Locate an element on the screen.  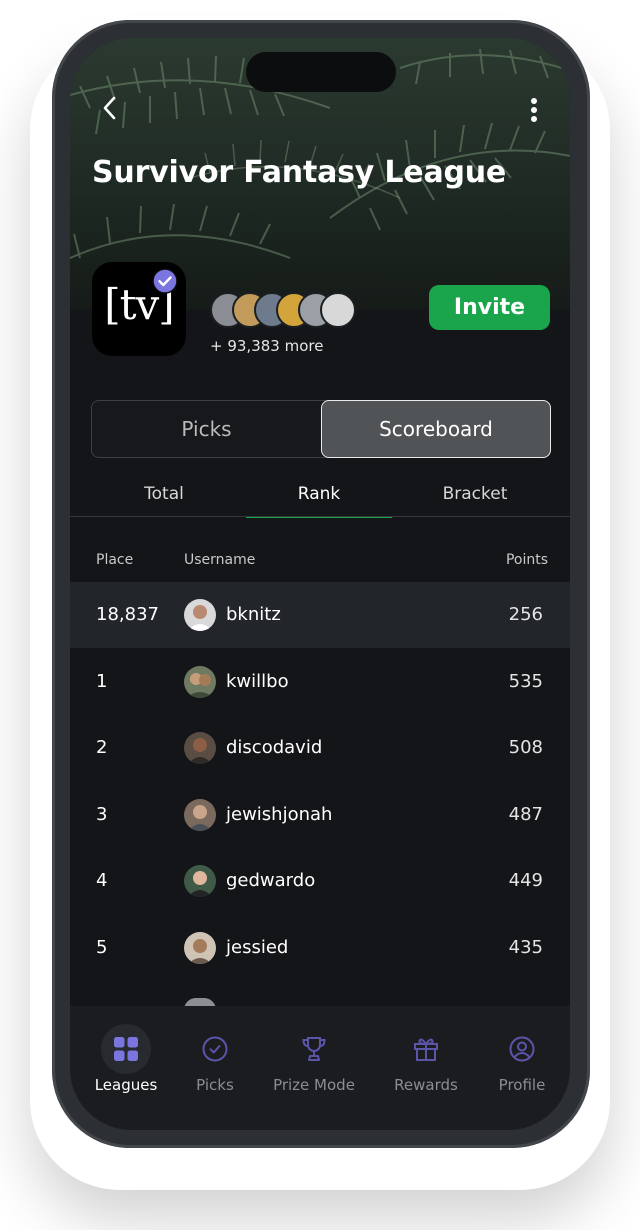
nav-label: Picks is located at coordinates (215, 1085).